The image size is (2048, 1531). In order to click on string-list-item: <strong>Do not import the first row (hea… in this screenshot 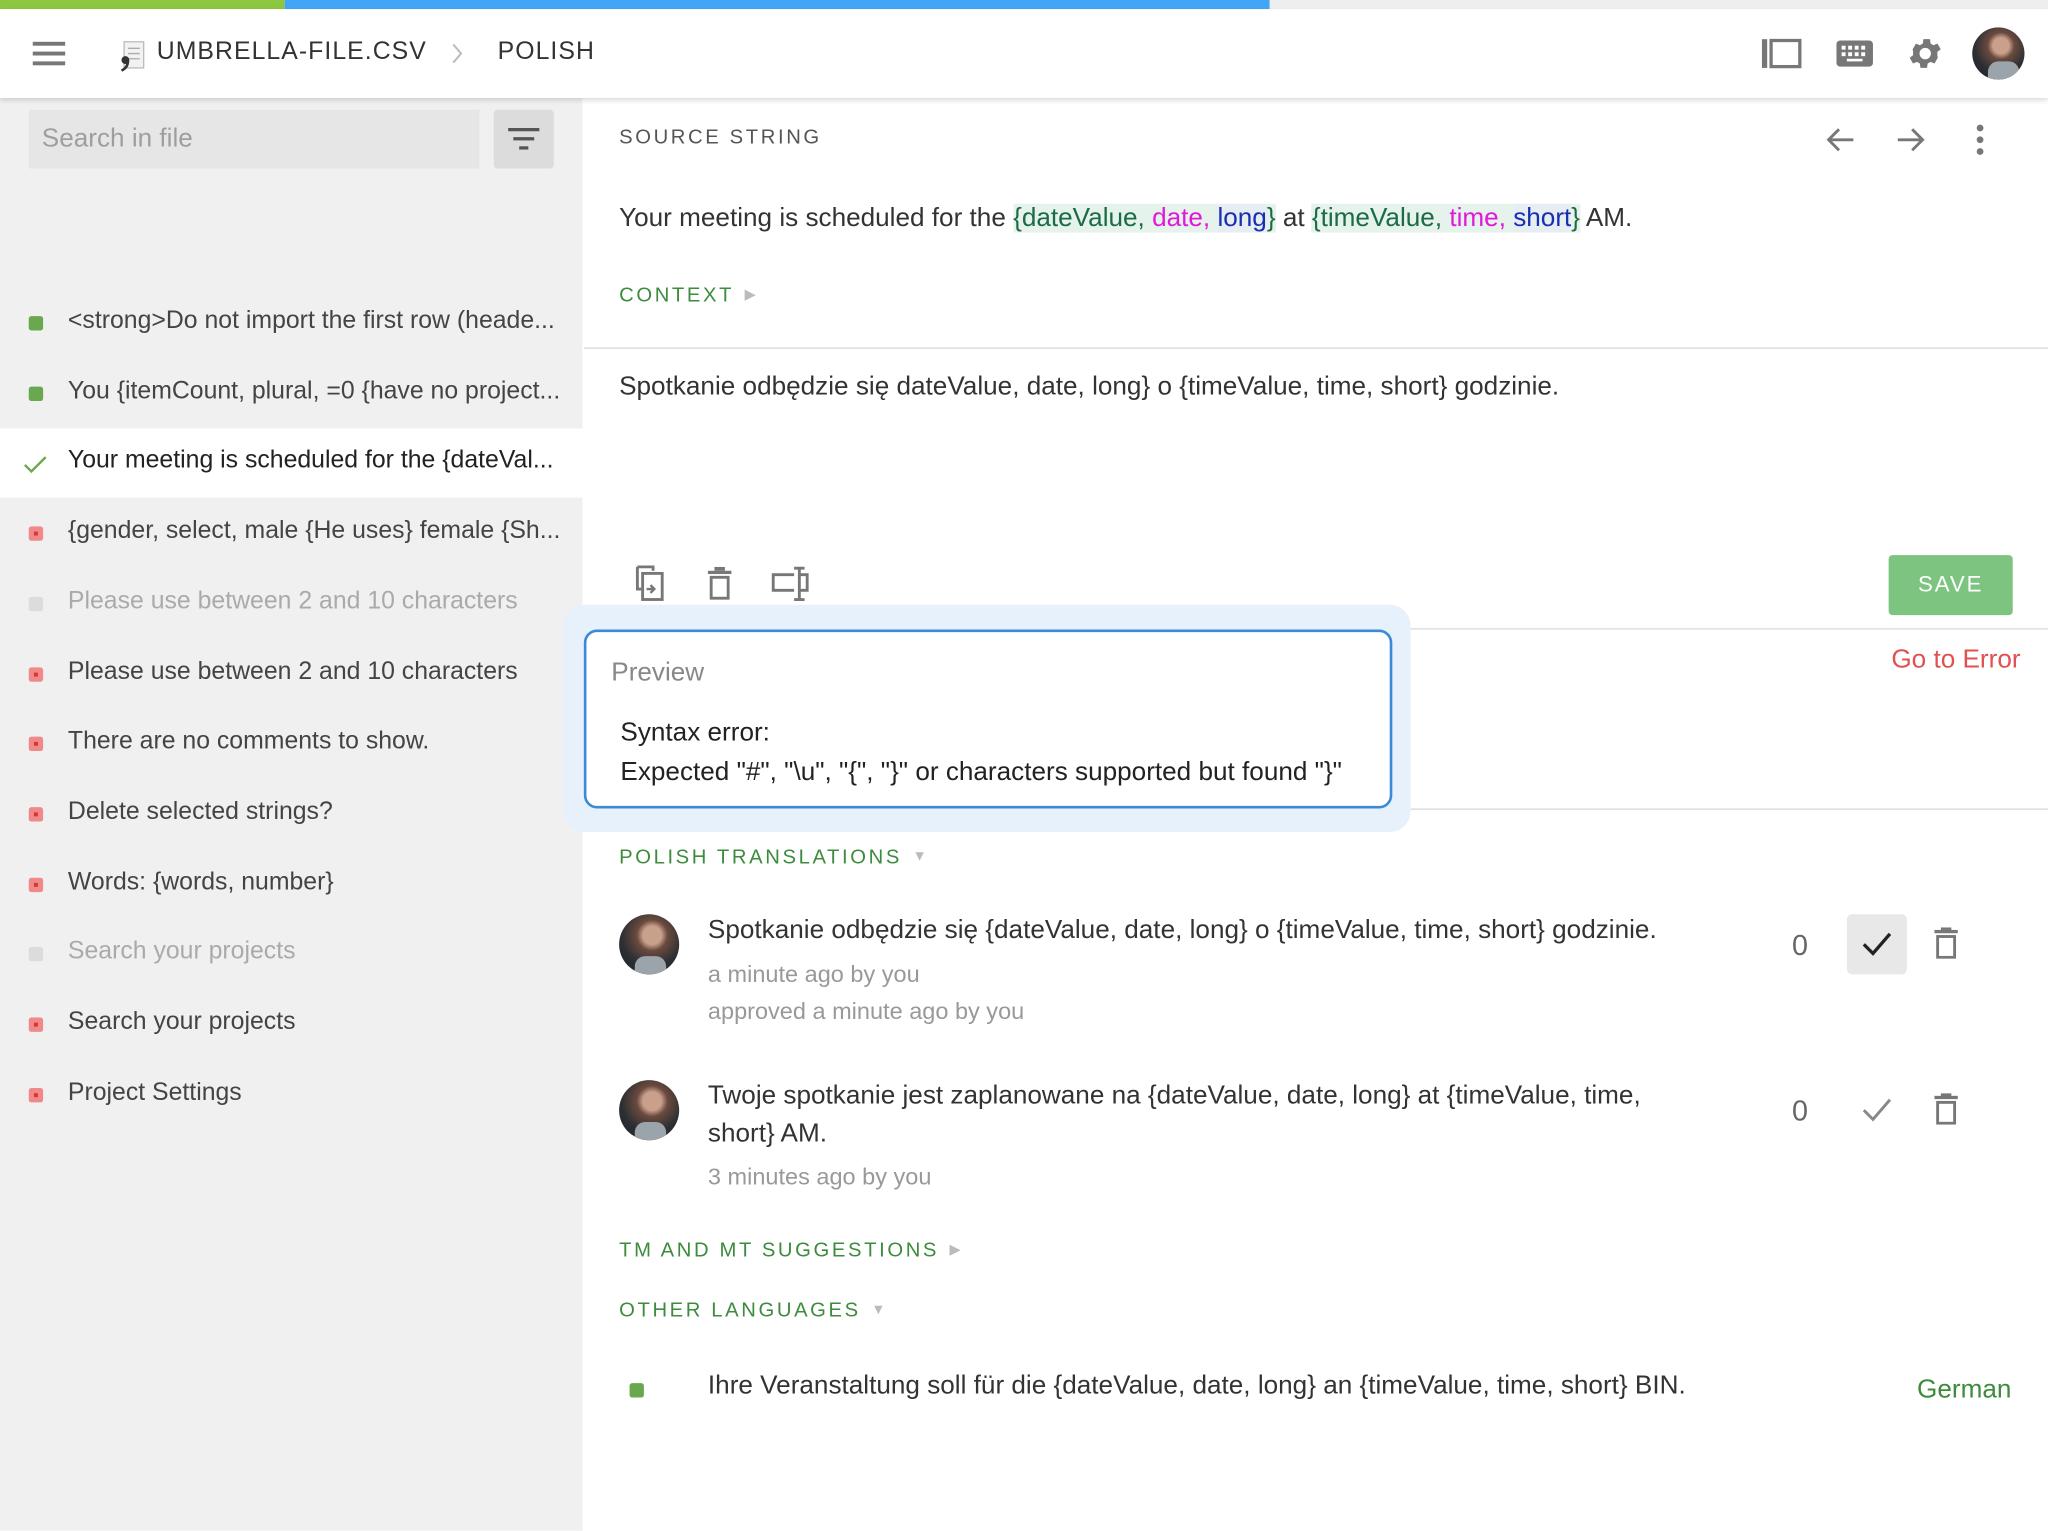, I will do `click(291, 323)`.